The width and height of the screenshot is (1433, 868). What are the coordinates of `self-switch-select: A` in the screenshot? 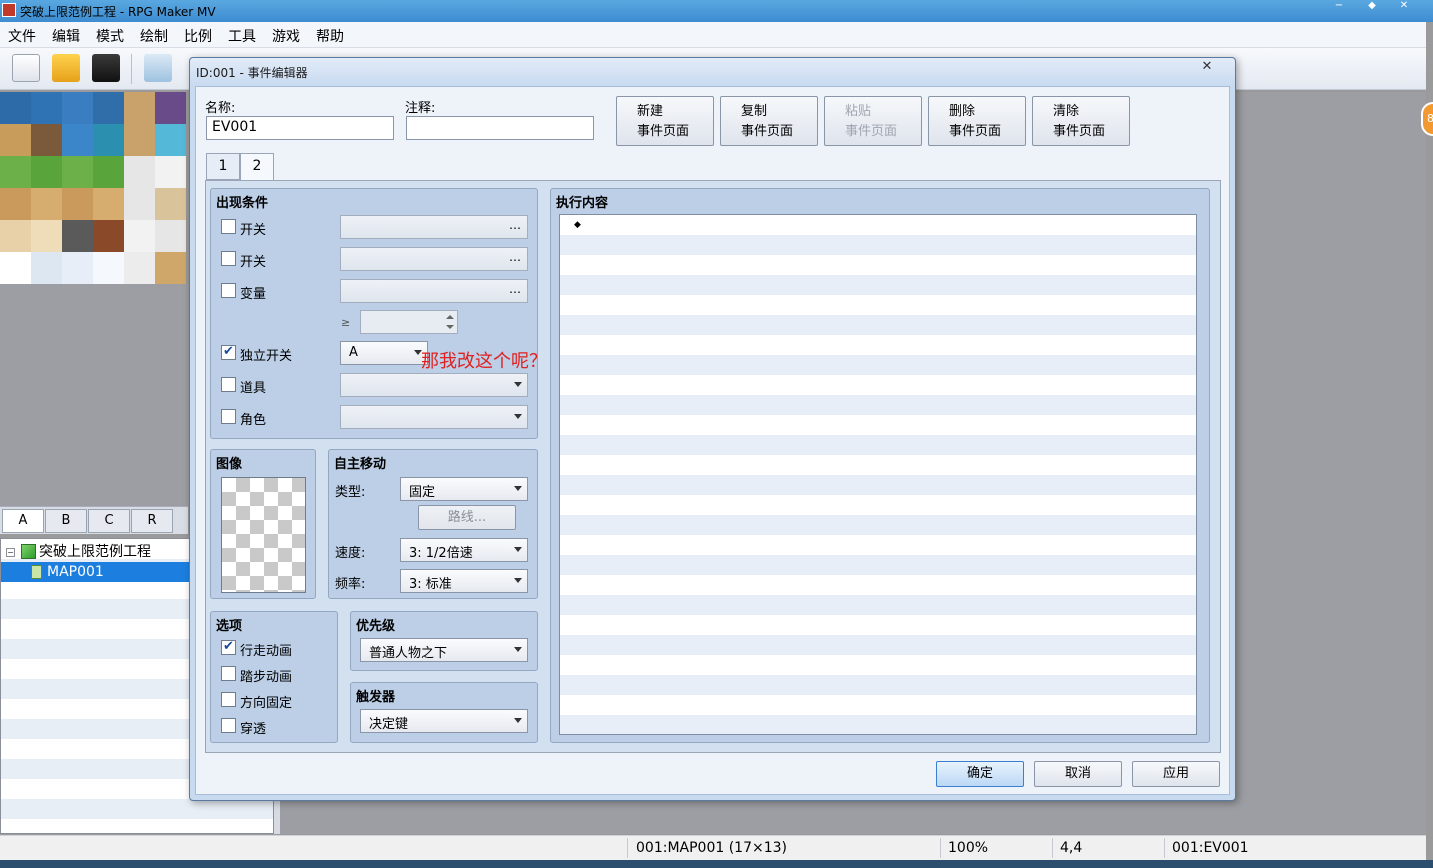 It's located at (384, 353).